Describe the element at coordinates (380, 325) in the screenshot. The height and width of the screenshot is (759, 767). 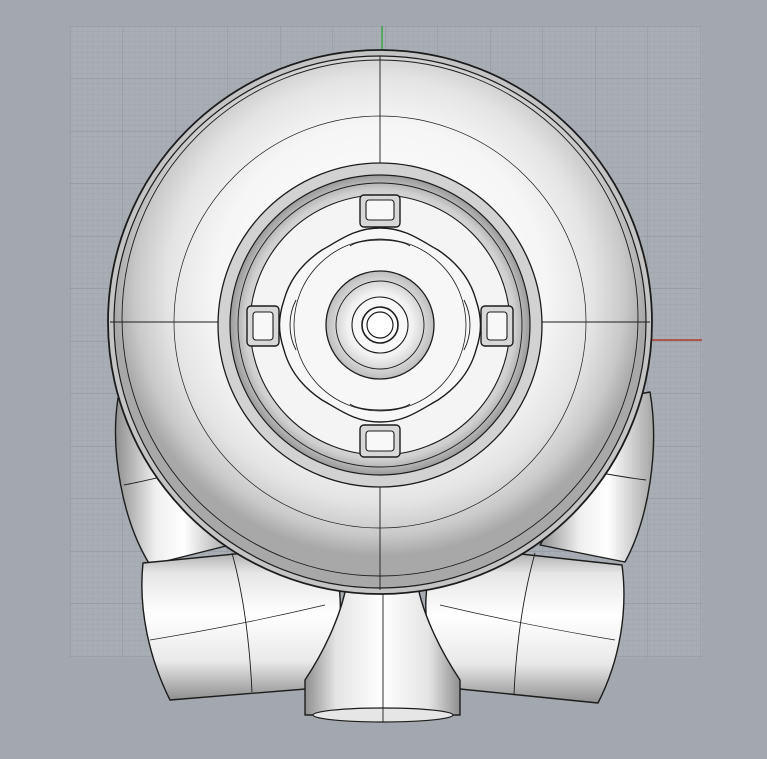
I see `hub-bore-inner` at that location.